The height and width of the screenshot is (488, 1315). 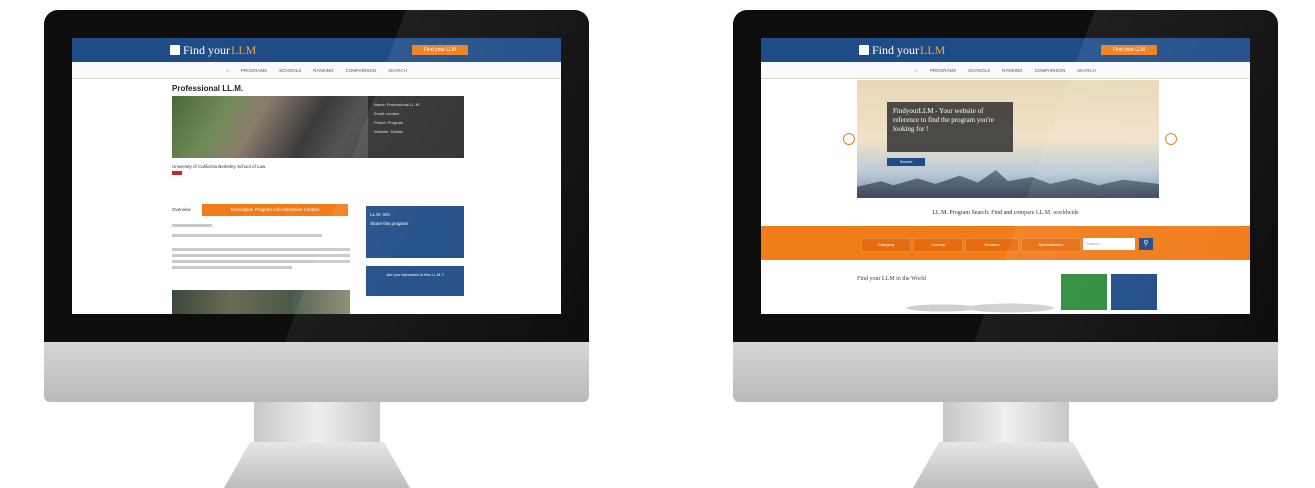 I want to click on info-line: Email: contact, so click(x=387, y=113).